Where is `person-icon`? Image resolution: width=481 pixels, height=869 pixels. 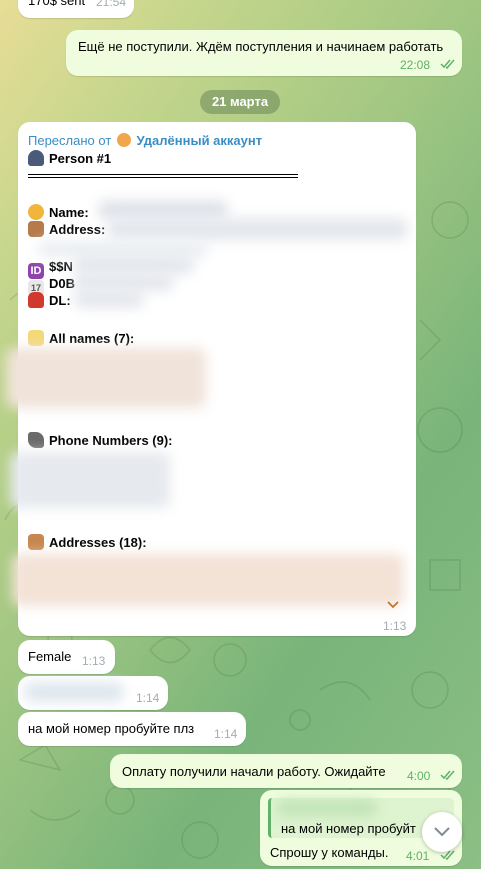 person-icon is located at coordinates (36, 158).